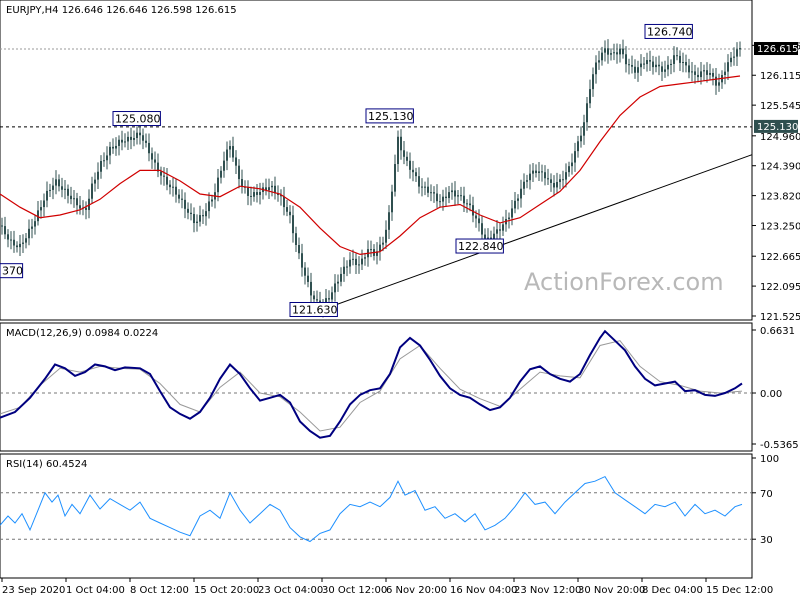 Image resolution: width=800 pixels, height=600 pixels. Describe the element at coordinates (780, 106) in the screenshot. I see `price-tick-label: 125.545` at that location.